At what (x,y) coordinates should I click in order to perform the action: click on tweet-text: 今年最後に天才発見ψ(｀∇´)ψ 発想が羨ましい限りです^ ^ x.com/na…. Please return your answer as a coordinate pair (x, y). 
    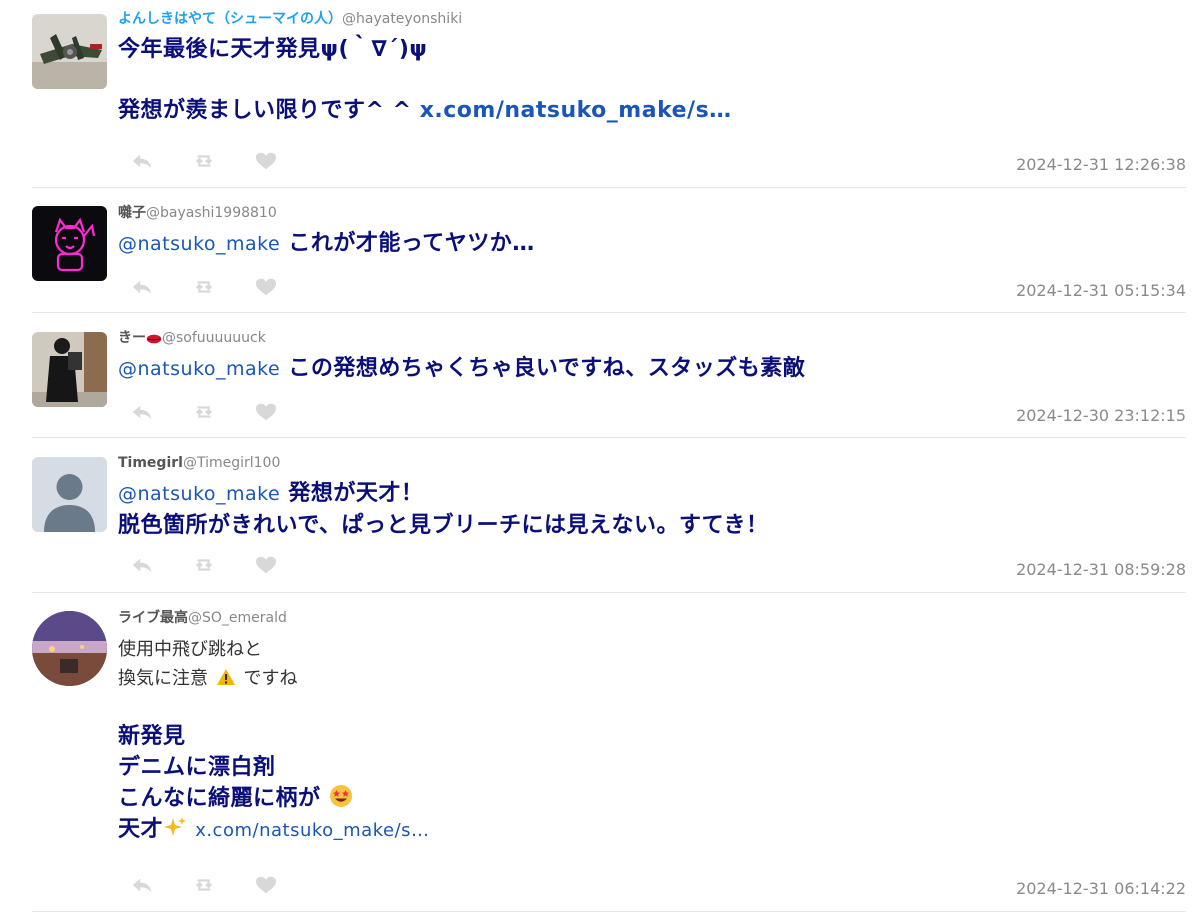
    Looking at the image, I should click on (652, 80).